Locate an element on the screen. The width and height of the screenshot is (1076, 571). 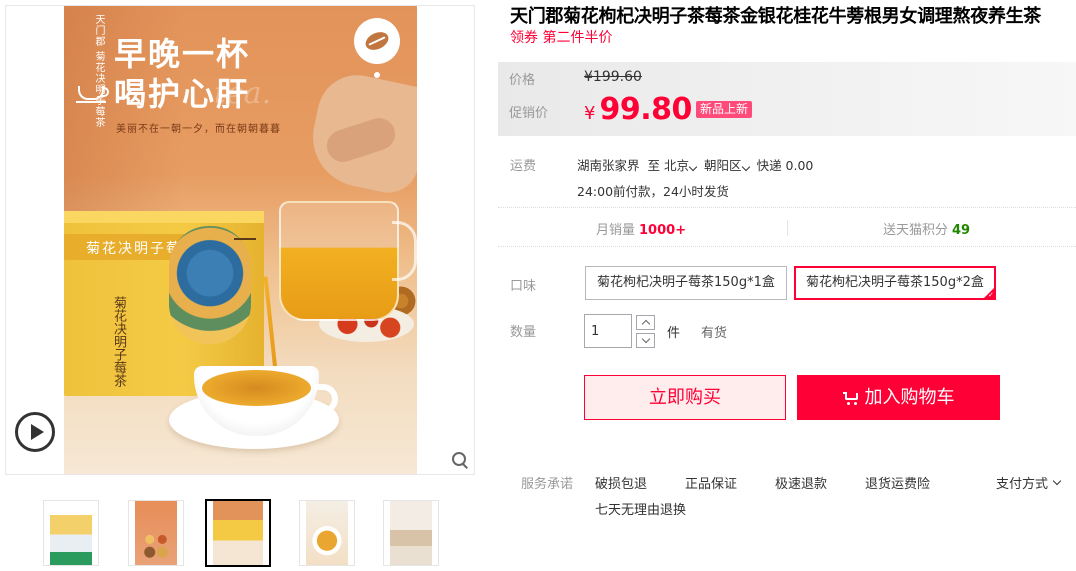
flavor-label: 口味 is located at coordinates (523, 286).